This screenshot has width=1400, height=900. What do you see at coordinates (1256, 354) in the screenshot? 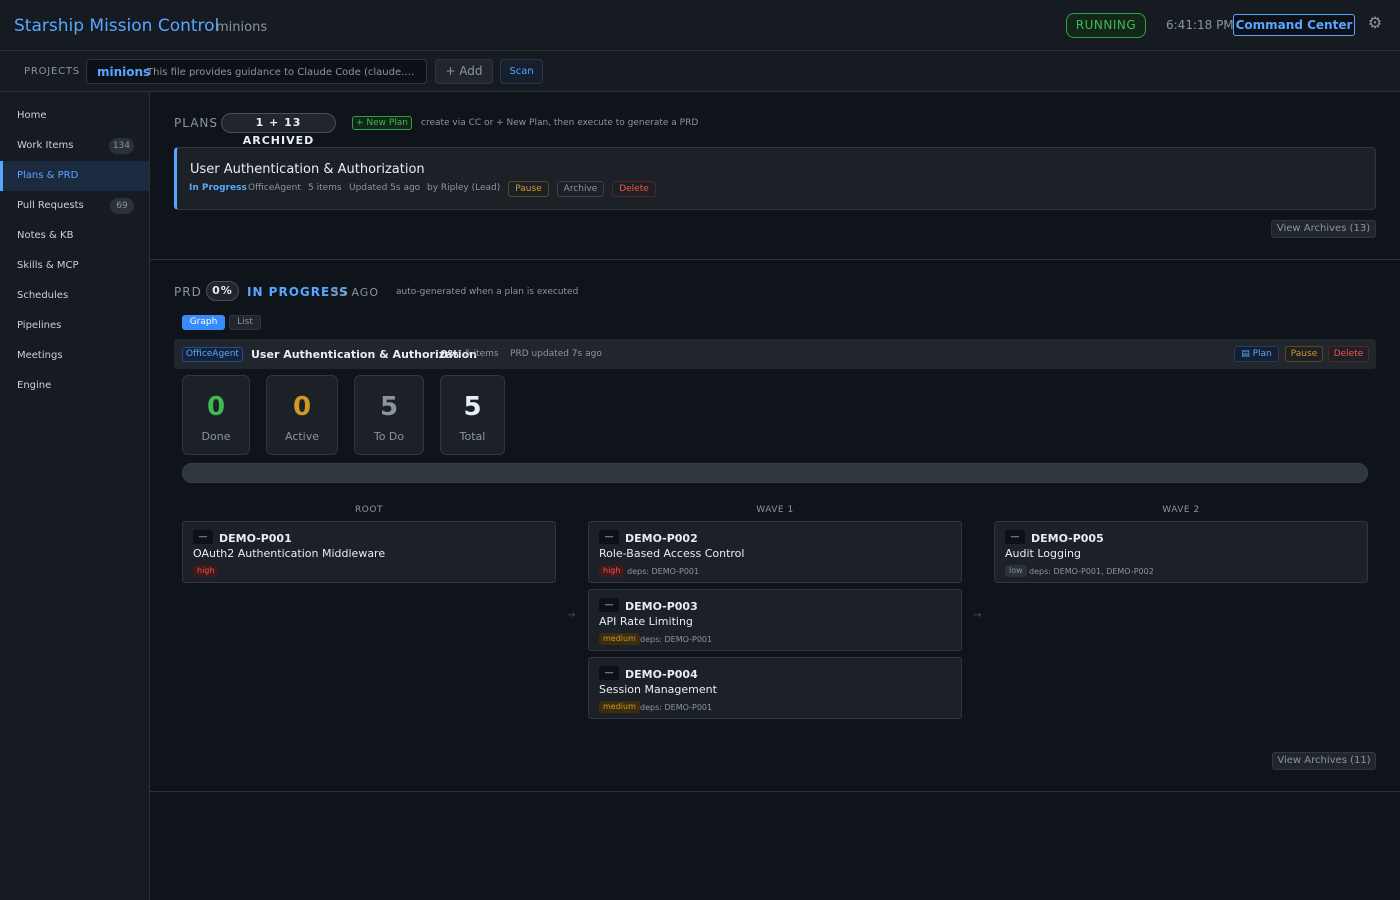
I see `prd-plan-button: ▤ Plan` at bounding box center [1256, 354].